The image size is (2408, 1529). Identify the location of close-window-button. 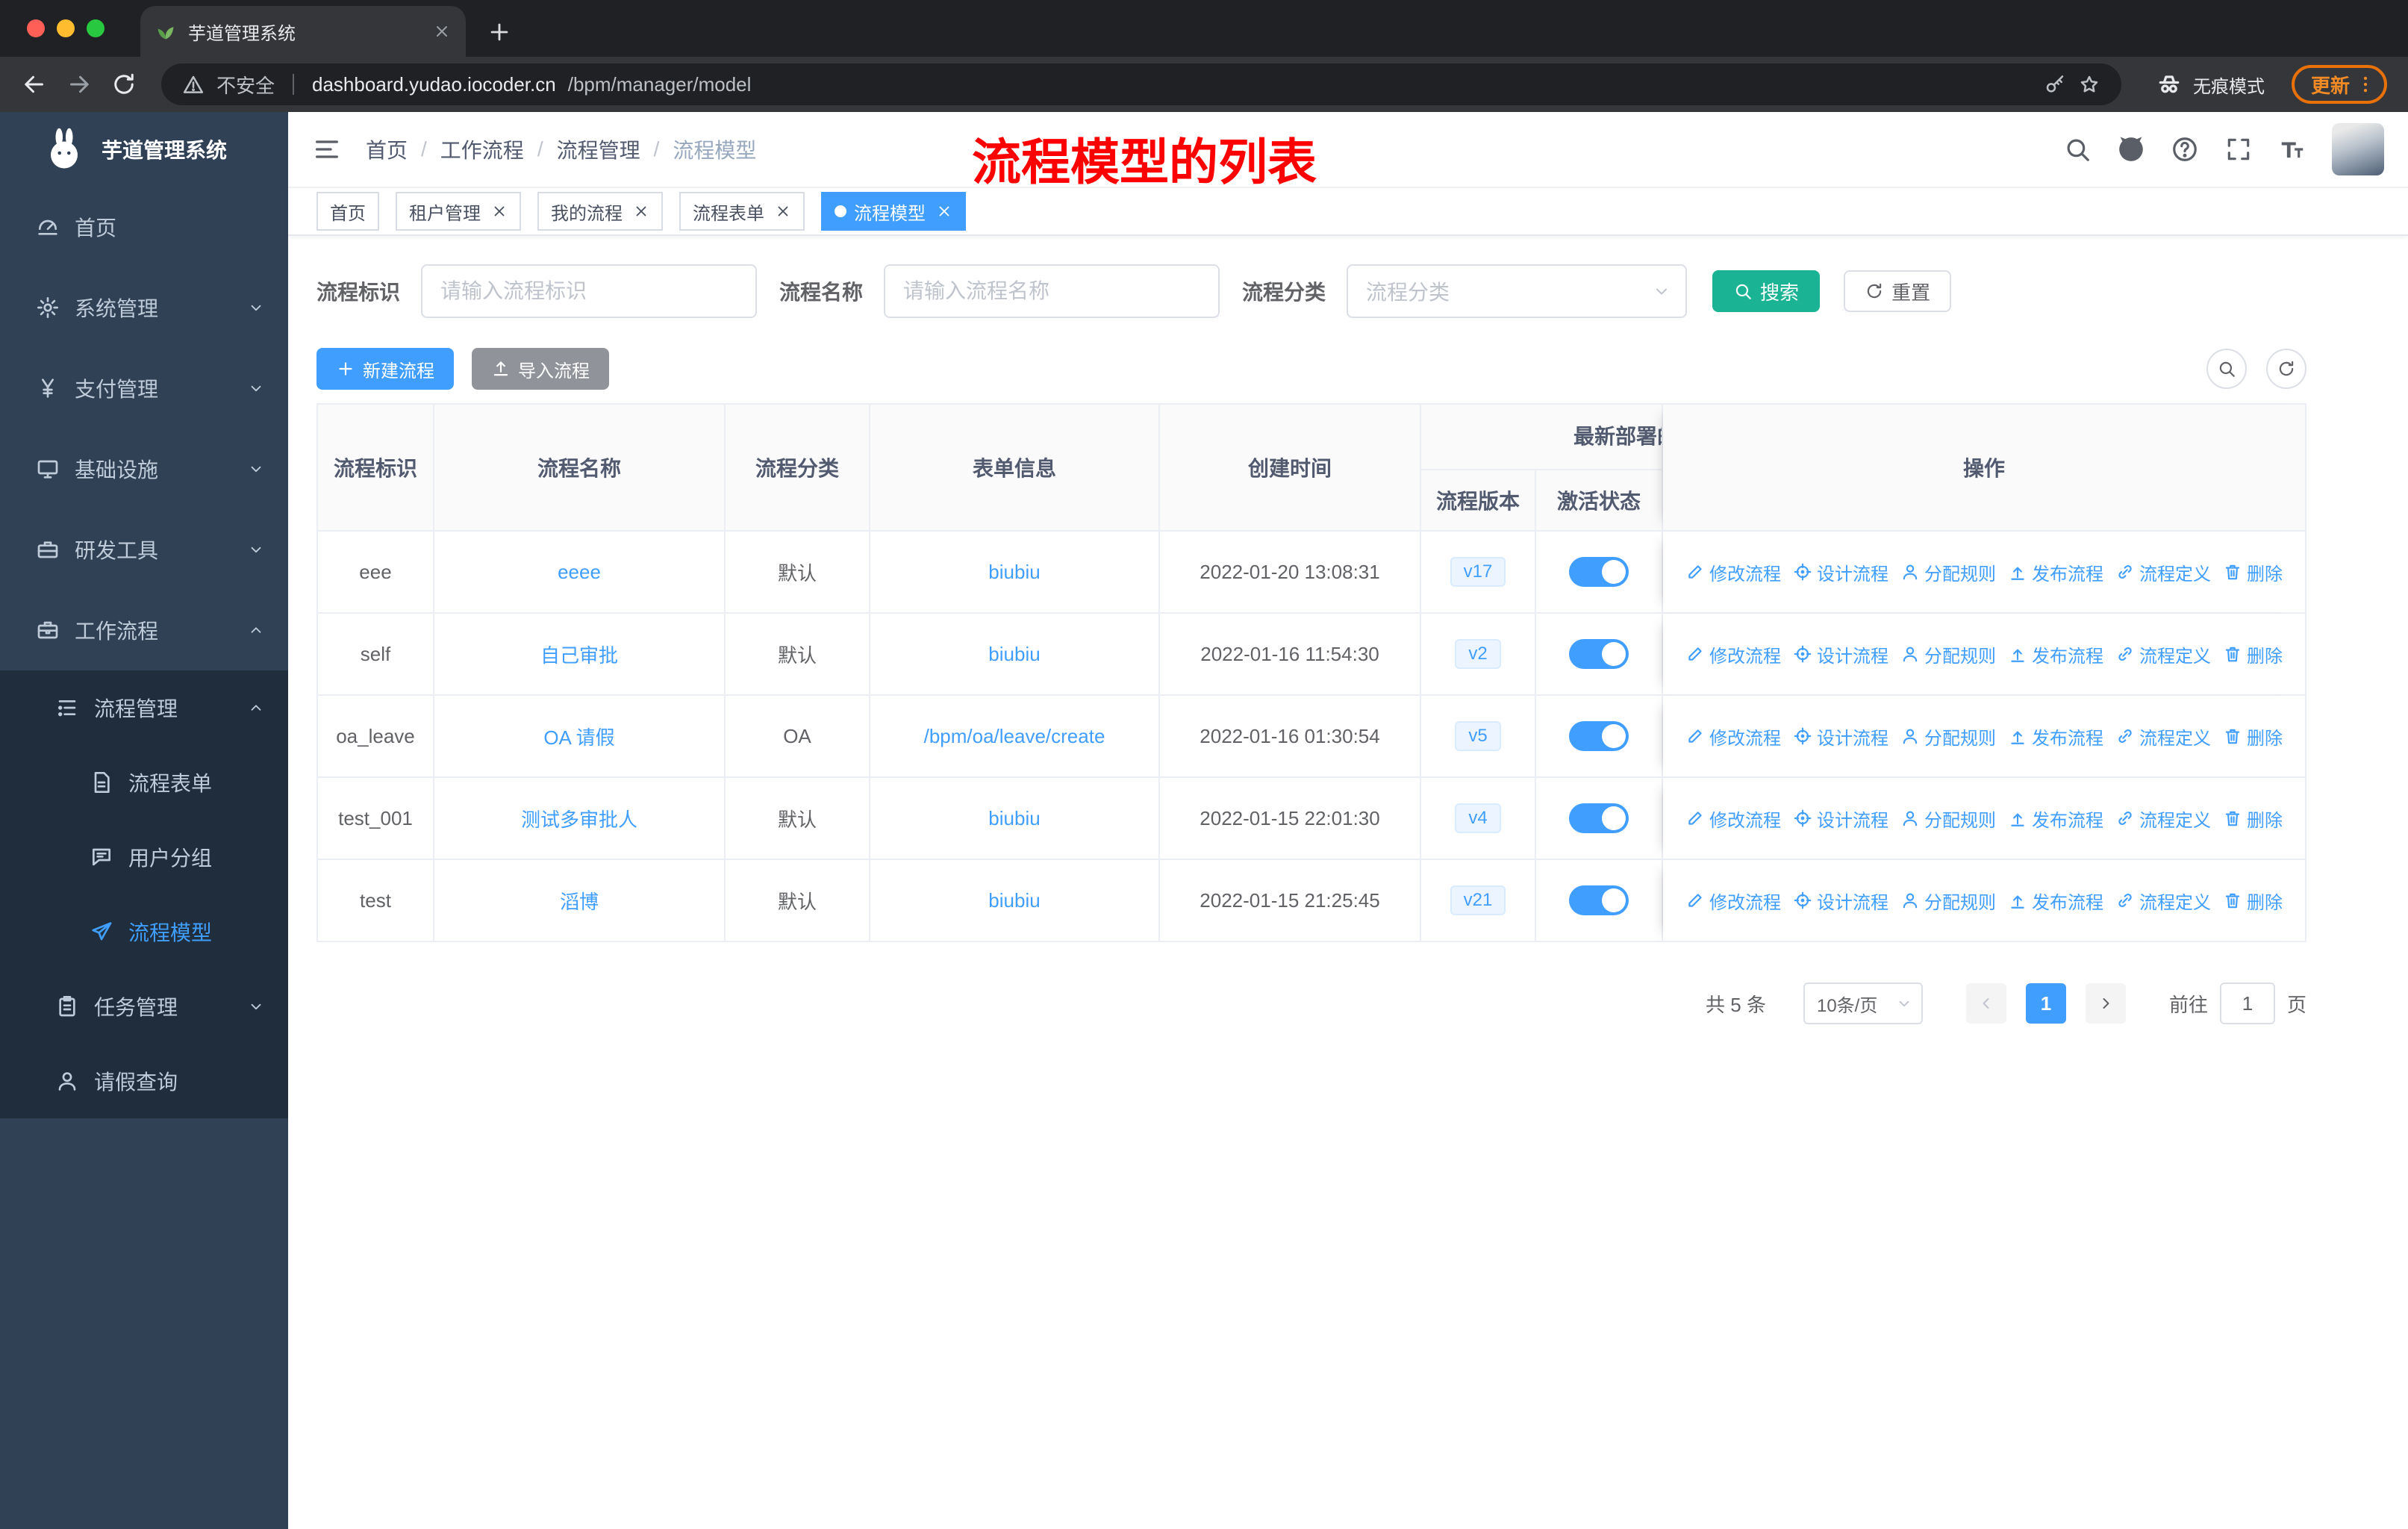
(36, 28).